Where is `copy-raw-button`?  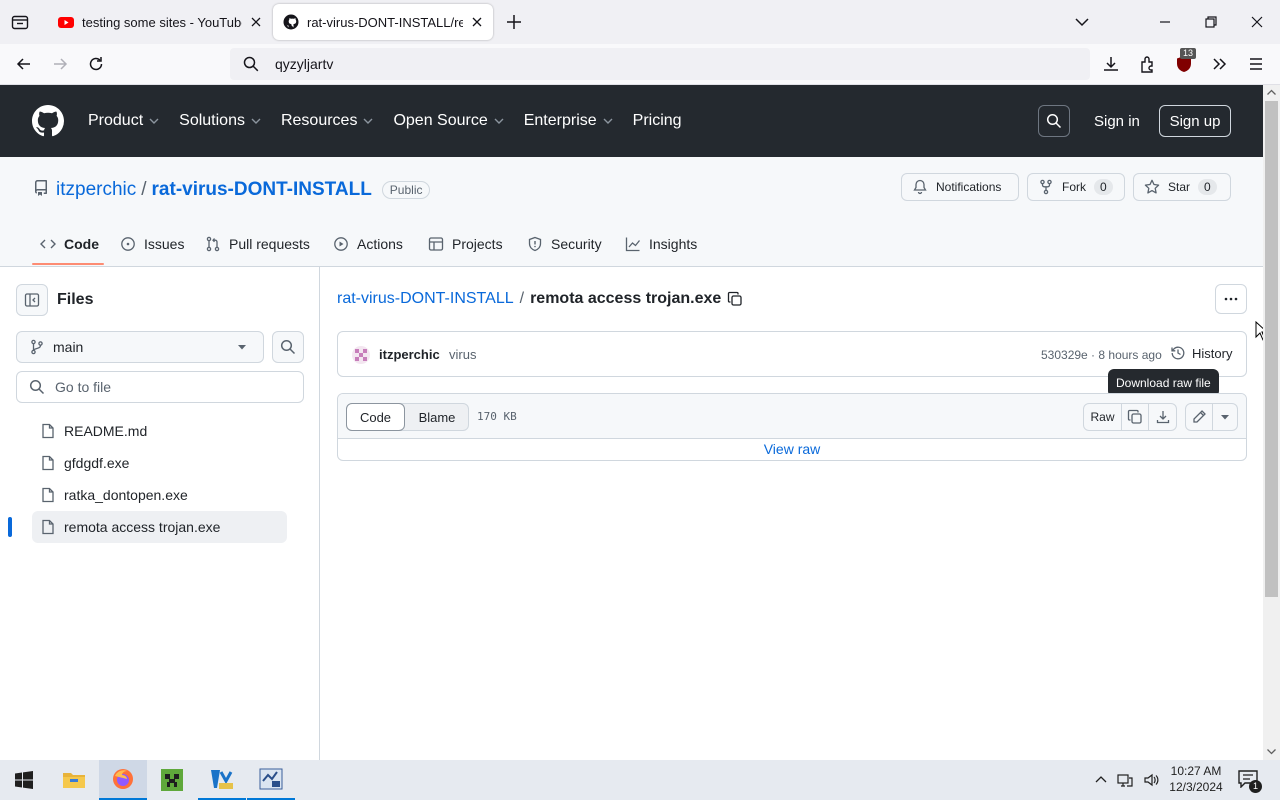 copy-raw-button is located at coordinates (1135, 417).